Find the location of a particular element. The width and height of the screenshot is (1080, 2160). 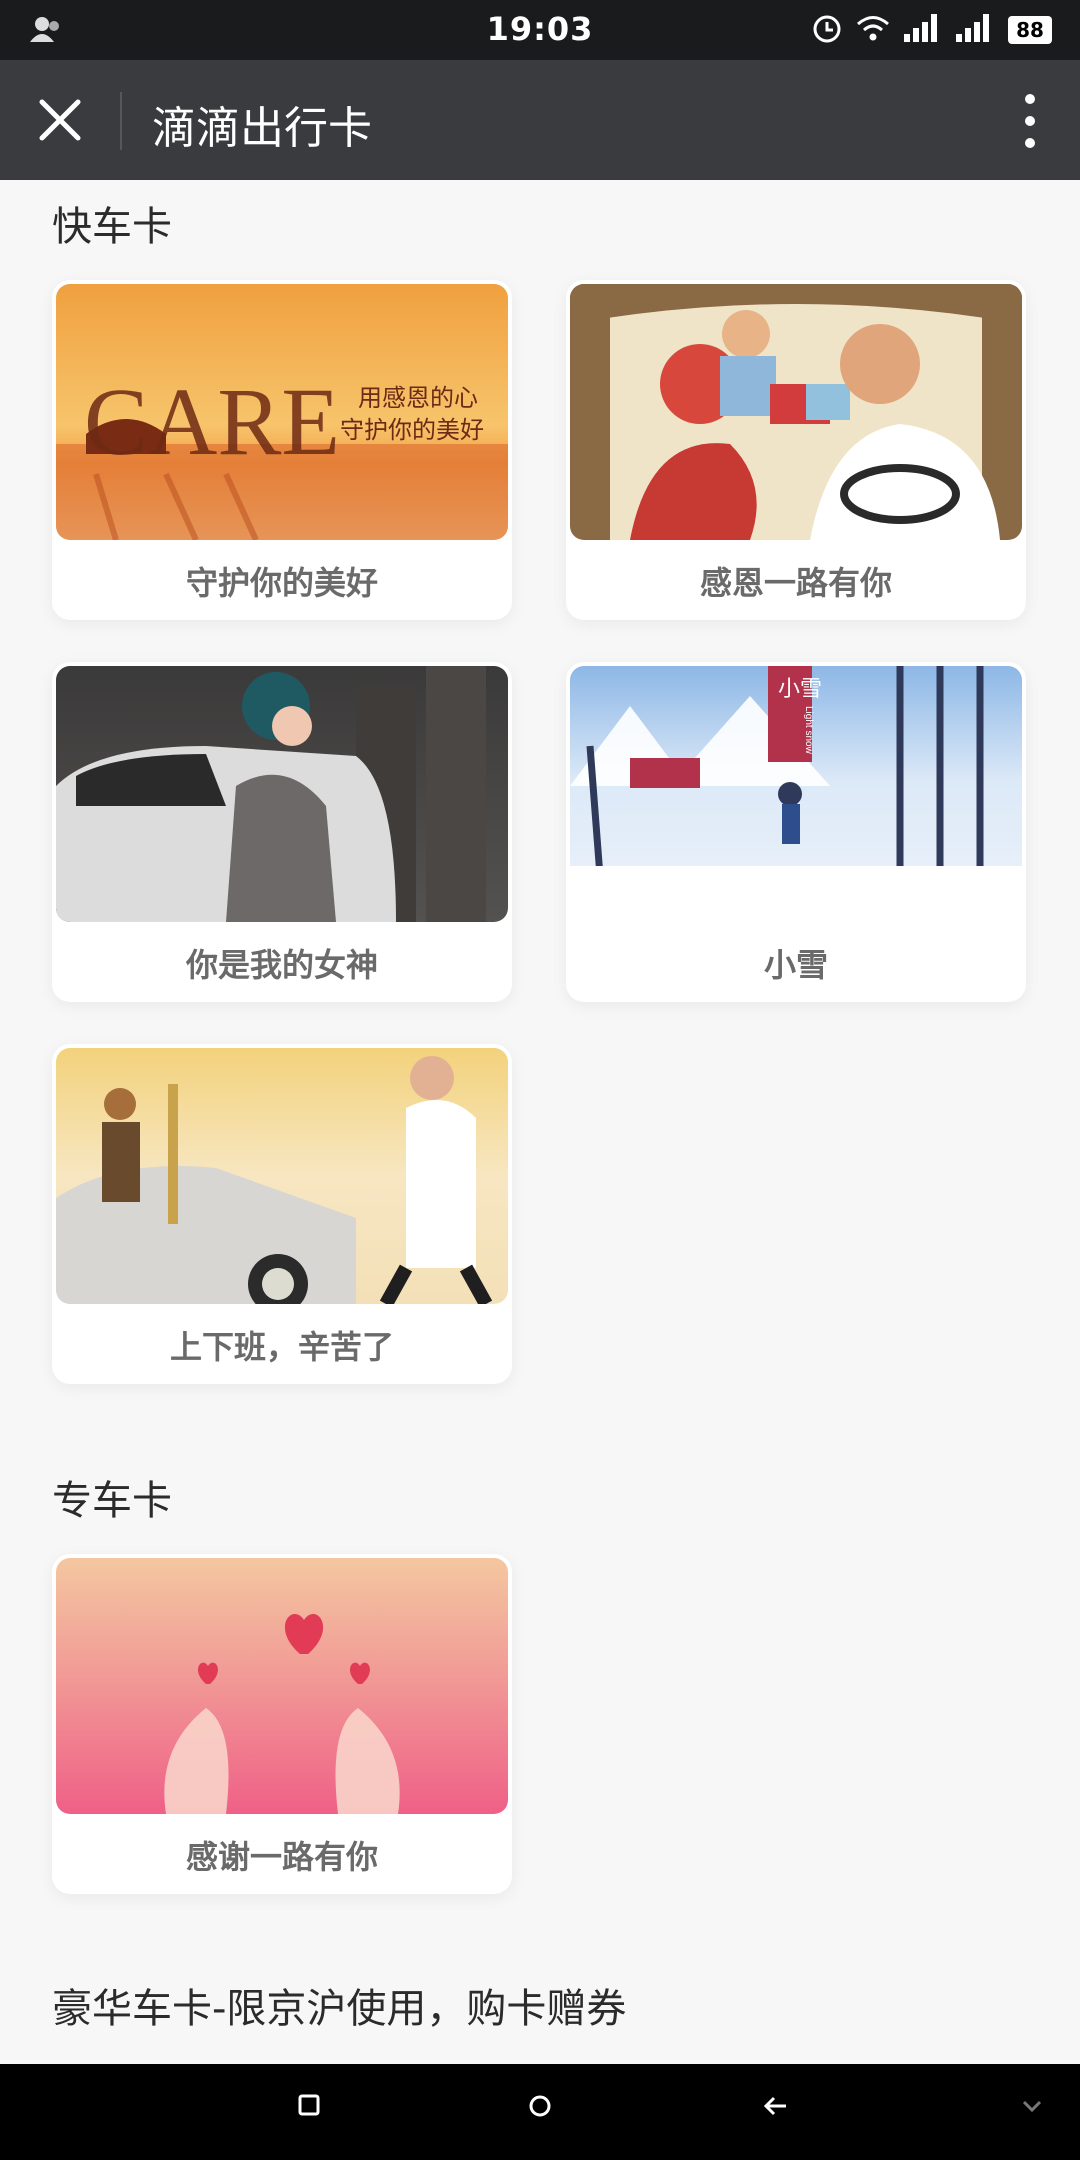

wifi-icon is located at coordinates (873, 30).